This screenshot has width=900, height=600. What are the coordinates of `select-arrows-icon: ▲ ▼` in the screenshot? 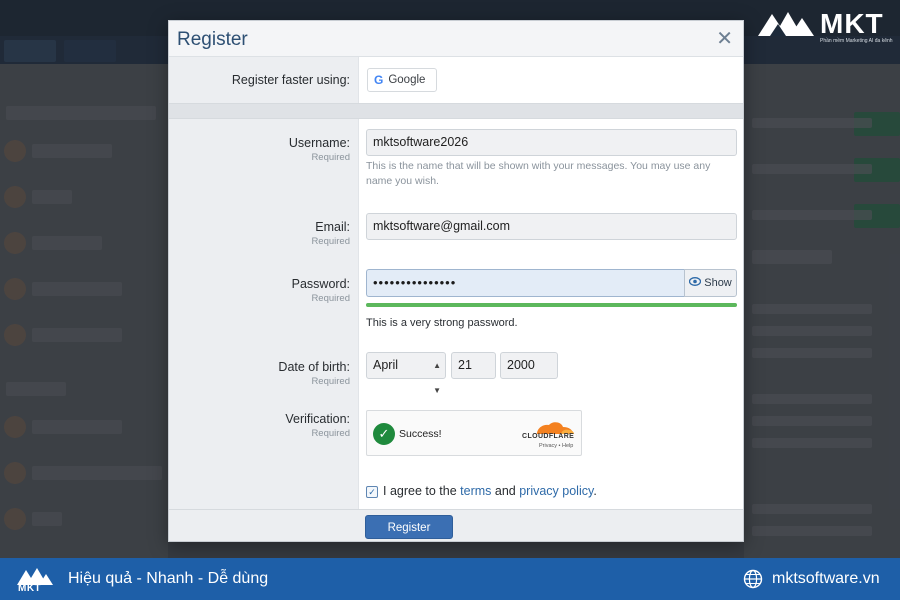 It's located at (437, 378).